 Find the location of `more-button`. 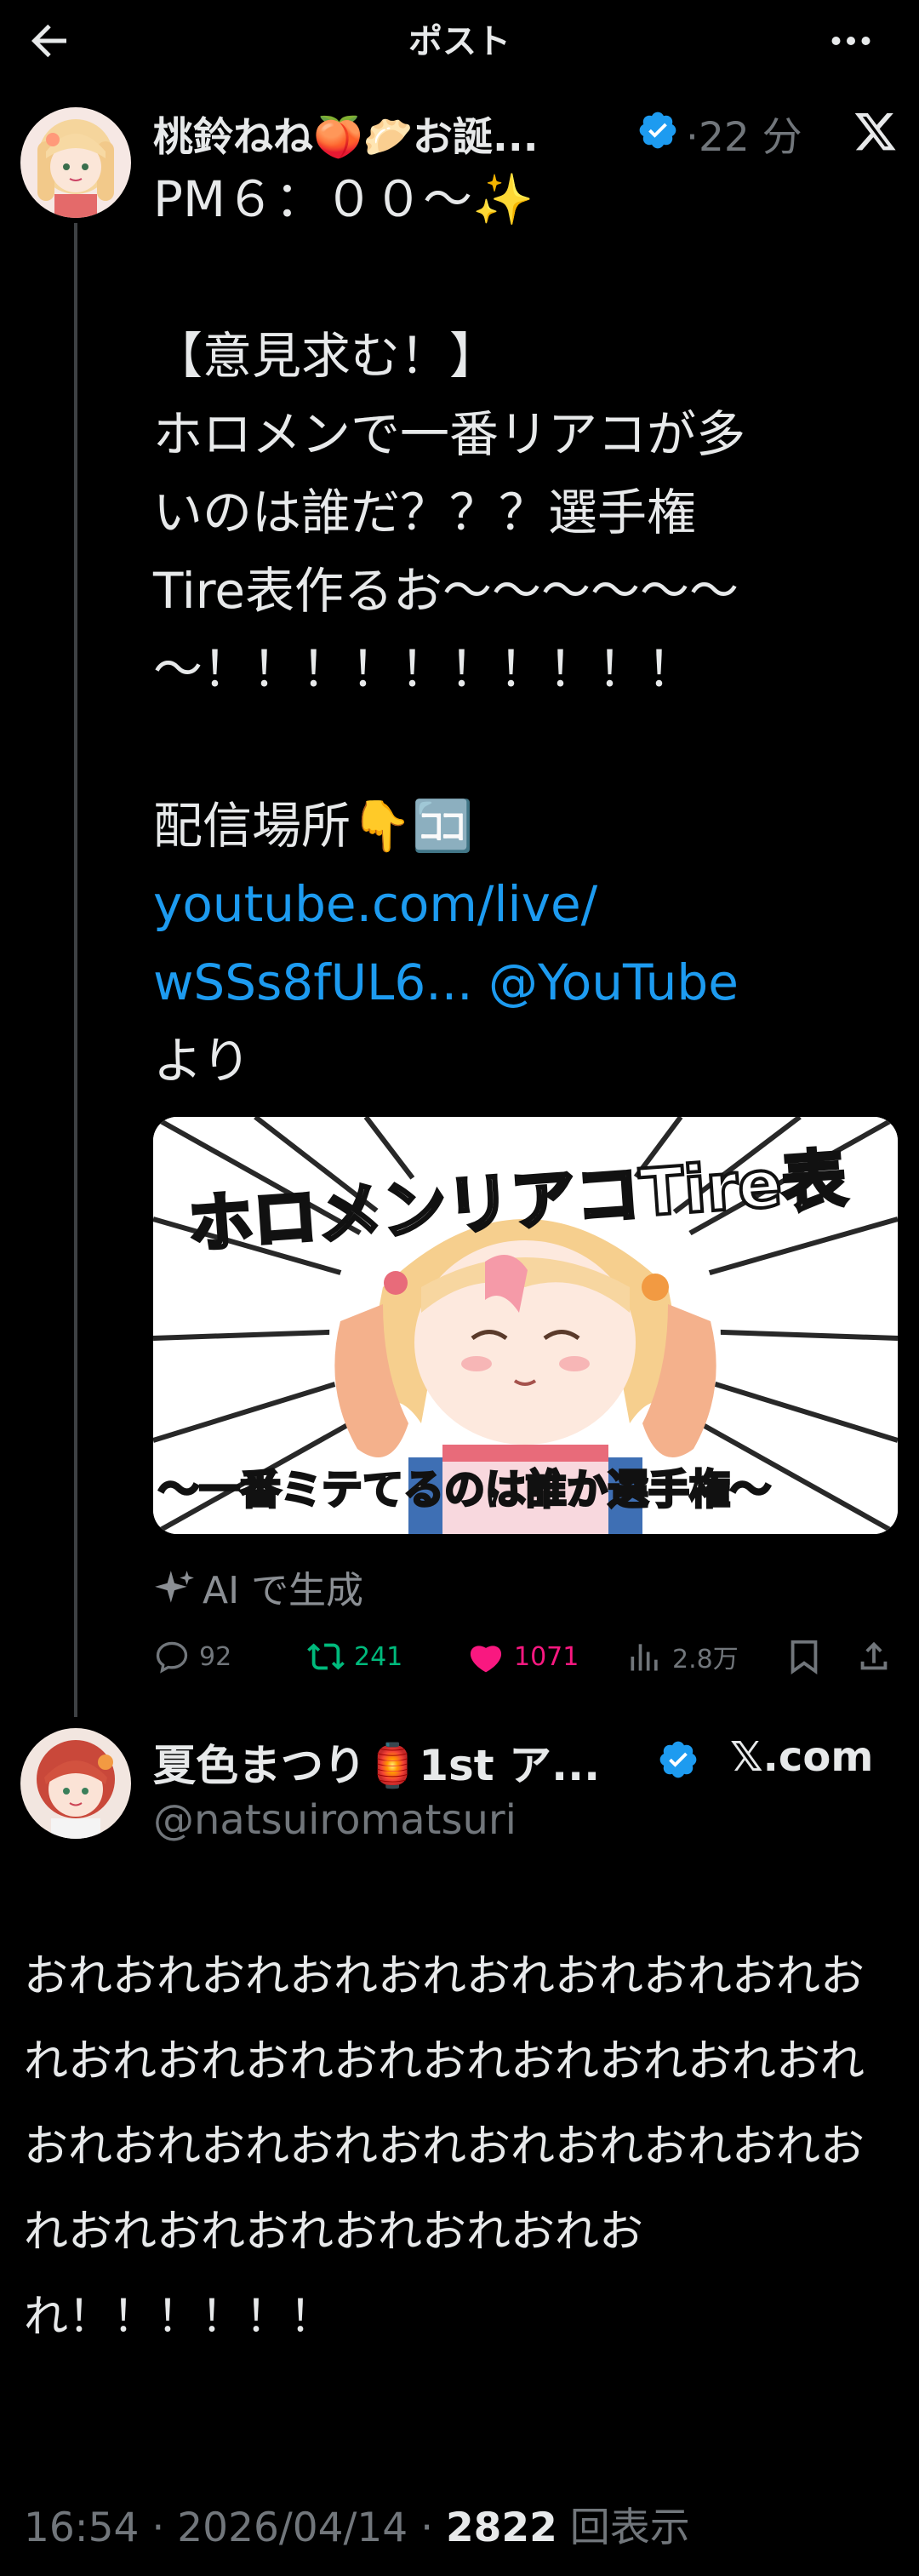

more-button is located at coordinates (850, 40).